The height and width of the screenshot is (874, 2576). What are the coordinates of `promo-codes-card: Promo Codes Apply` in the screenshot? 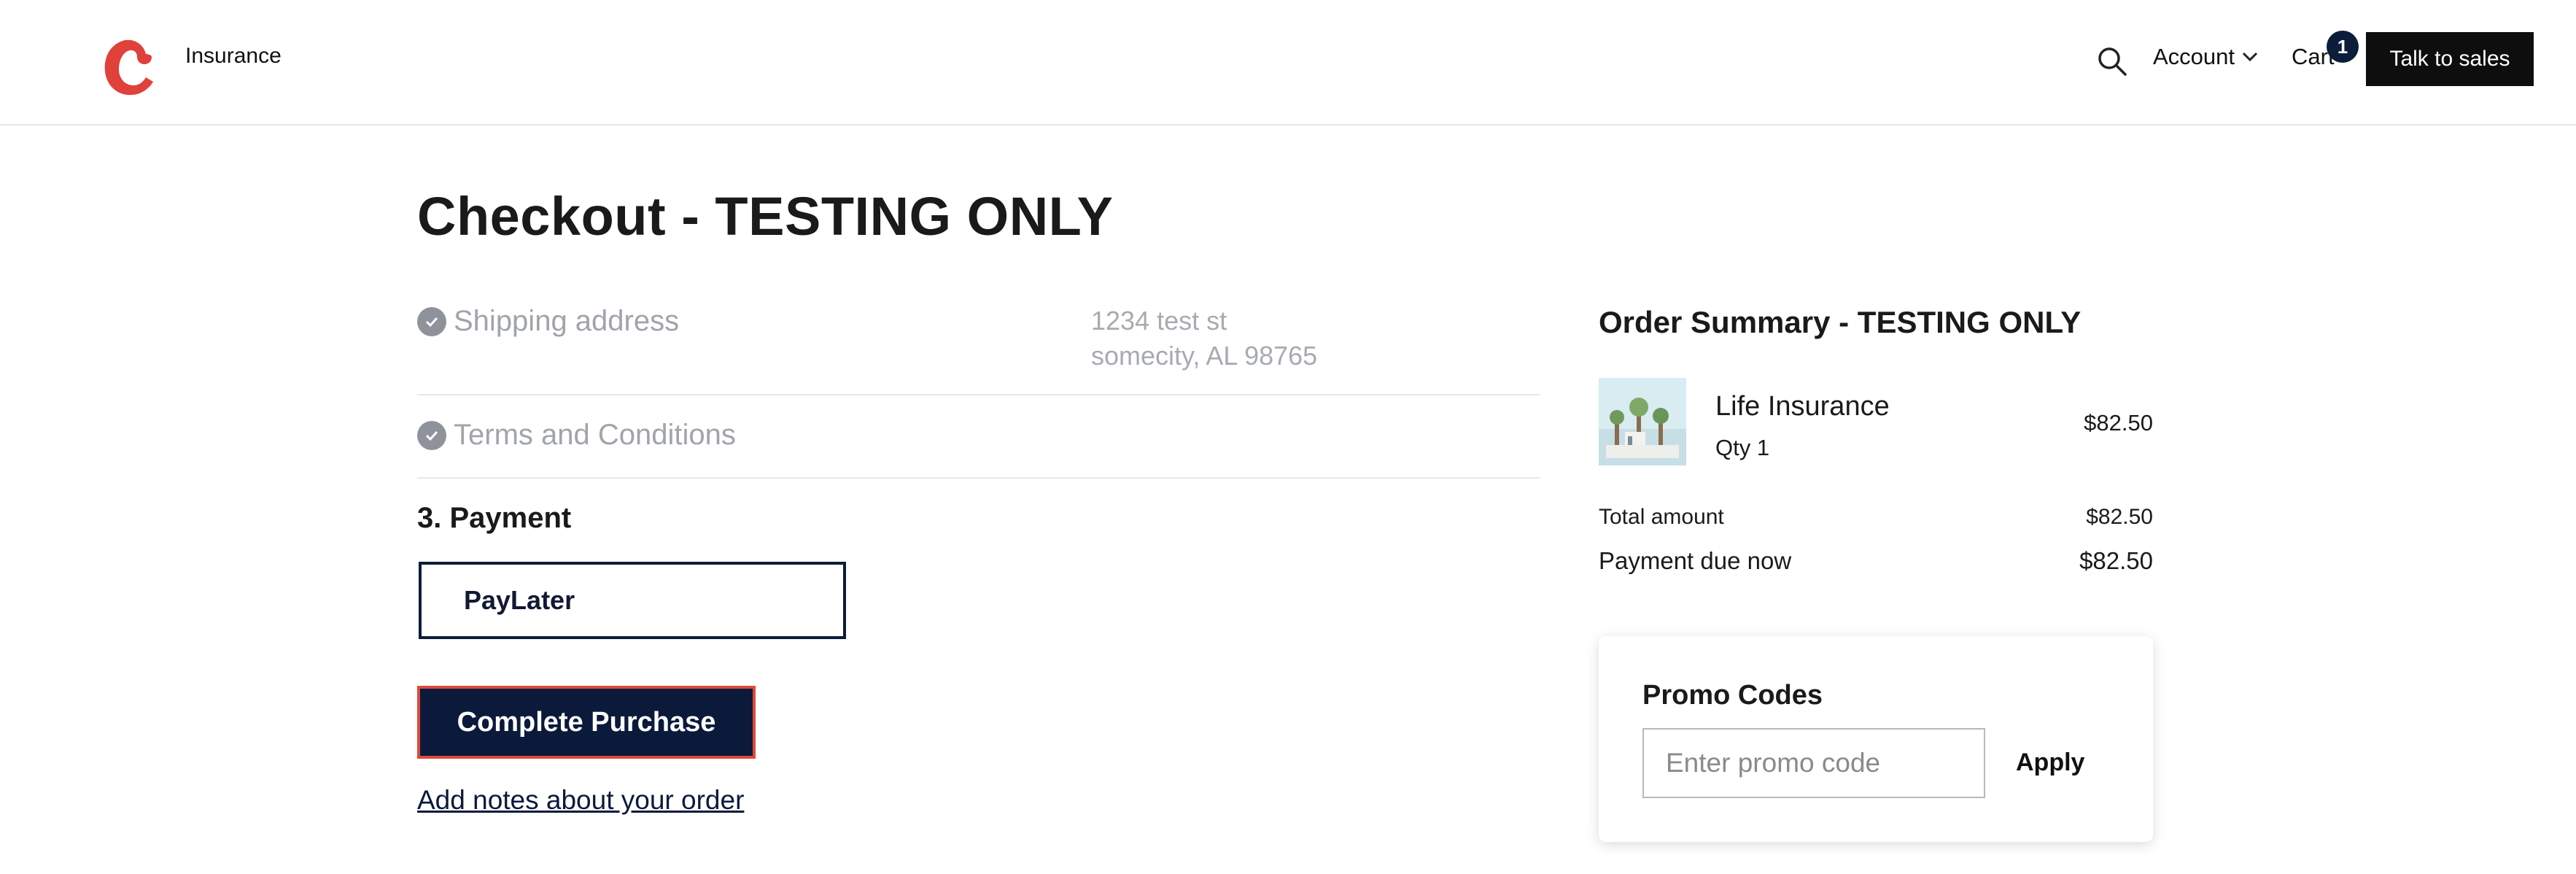 It's located at (1876, 739).